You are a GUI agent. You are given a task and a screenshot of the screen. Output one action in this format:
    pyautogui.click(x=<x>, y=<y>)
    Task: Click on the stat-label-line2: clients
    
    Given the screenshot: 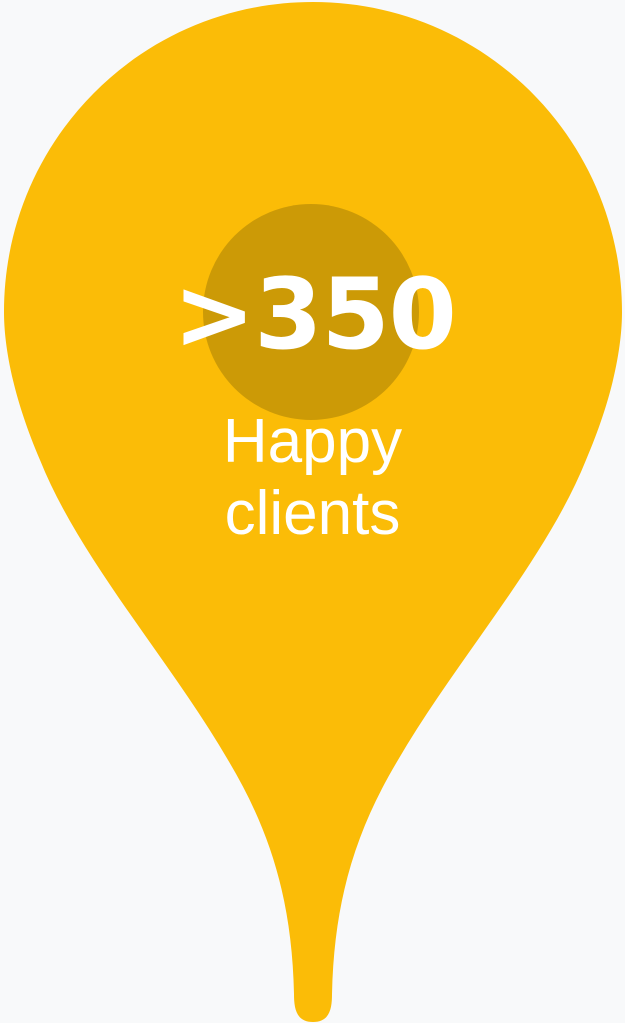 What is the action you would take?
    pyautogui.click(x=312, y=513)
    